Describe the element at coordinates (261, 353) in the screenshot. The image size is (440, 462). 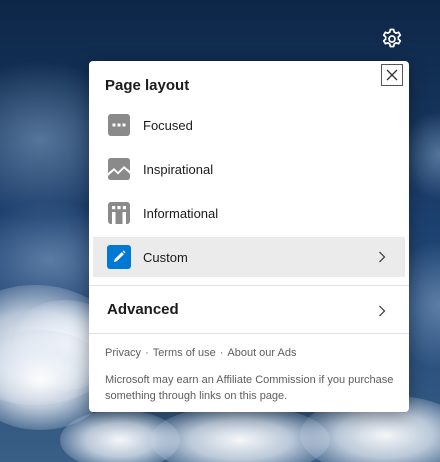
I see `about-our-ads-link: About our Ads` at that location.